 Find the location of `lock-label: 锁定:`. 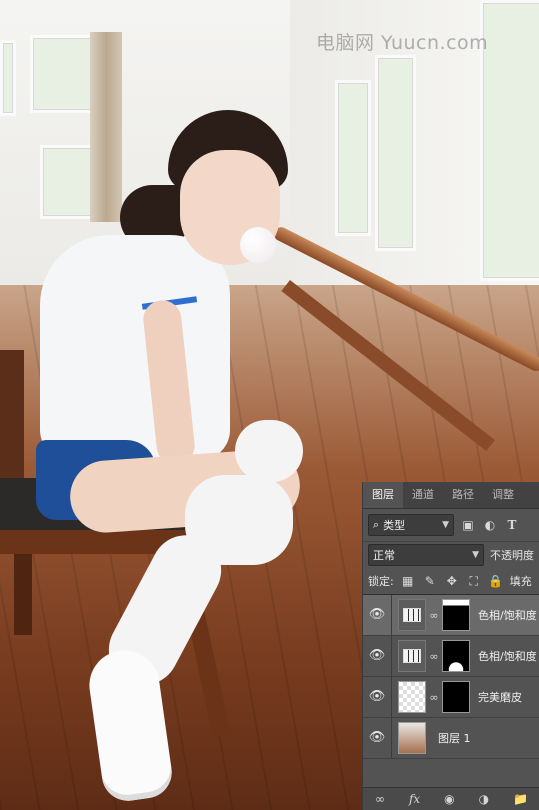

lock-label: 锁定: is located at coordinates (381, 581).